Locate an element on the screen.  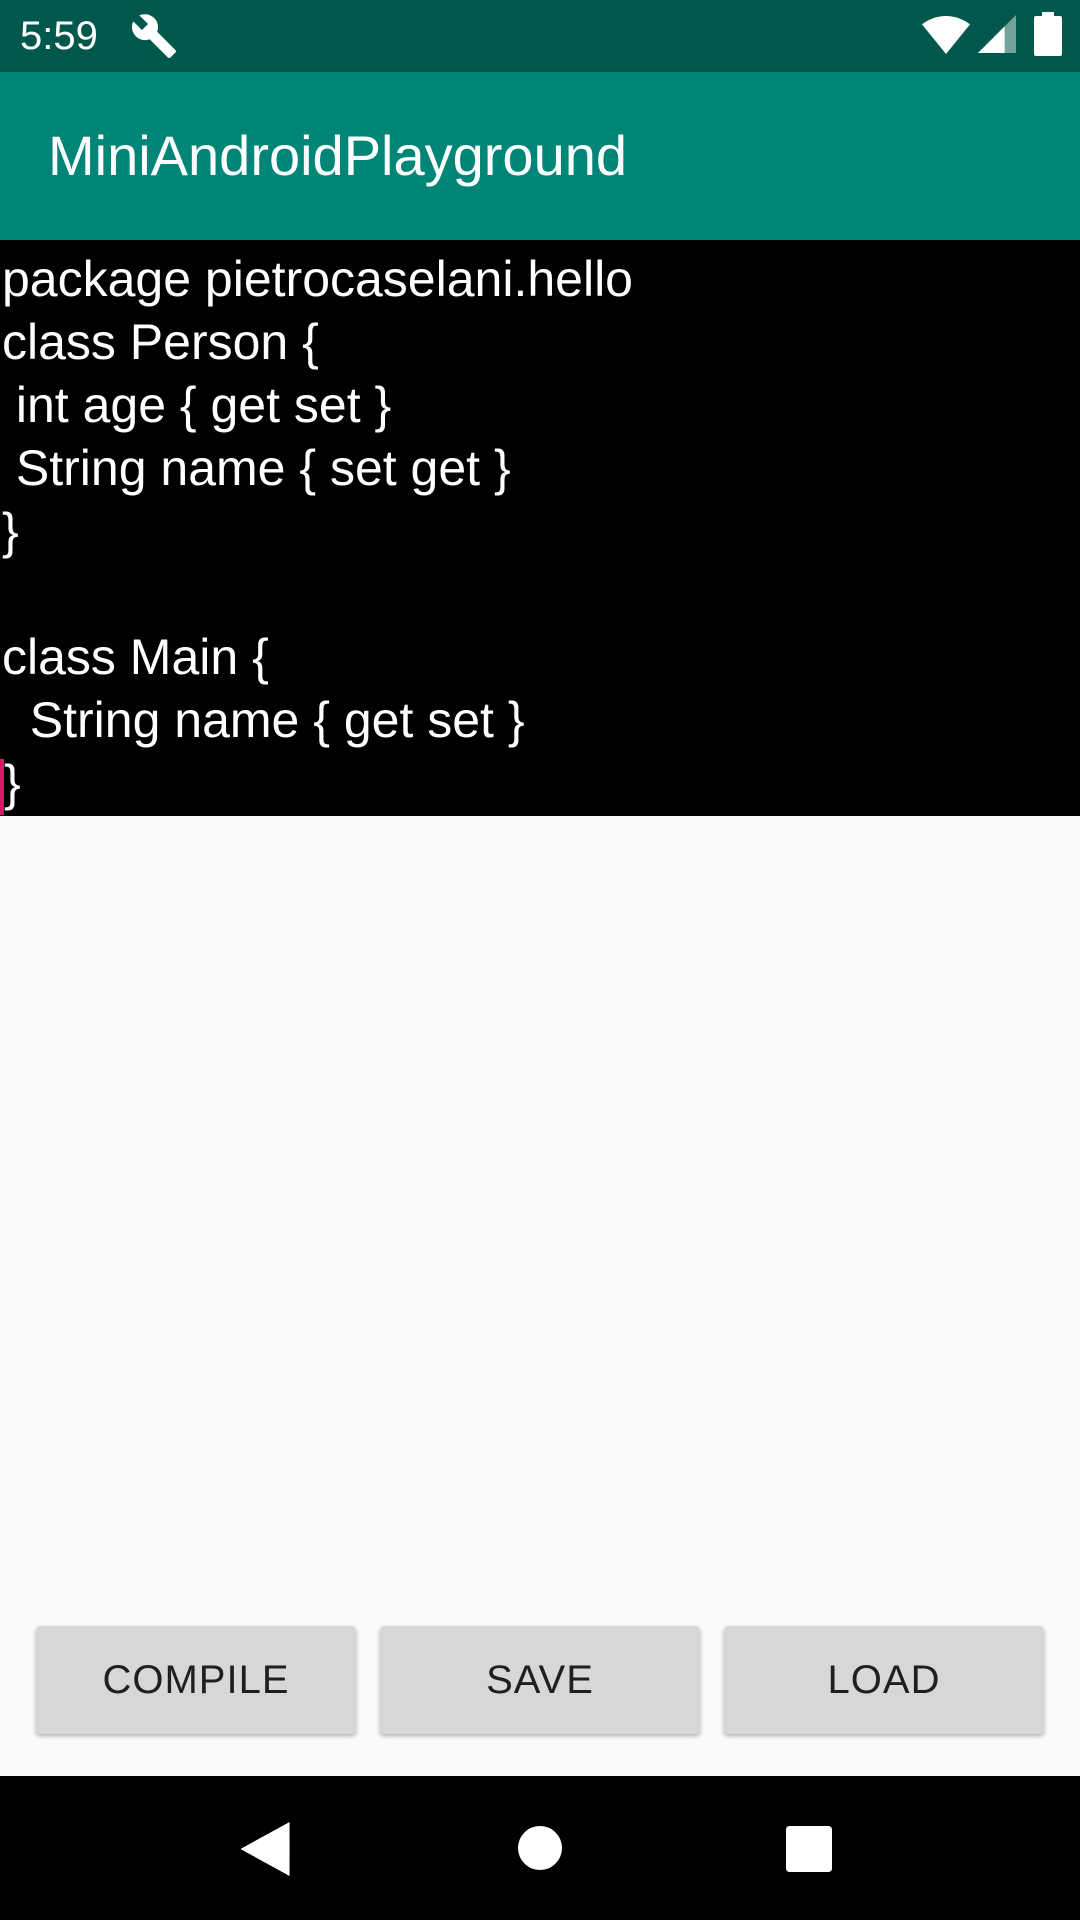
code-line: package pietrocaselani.hello is located at coordinates (317, 279).